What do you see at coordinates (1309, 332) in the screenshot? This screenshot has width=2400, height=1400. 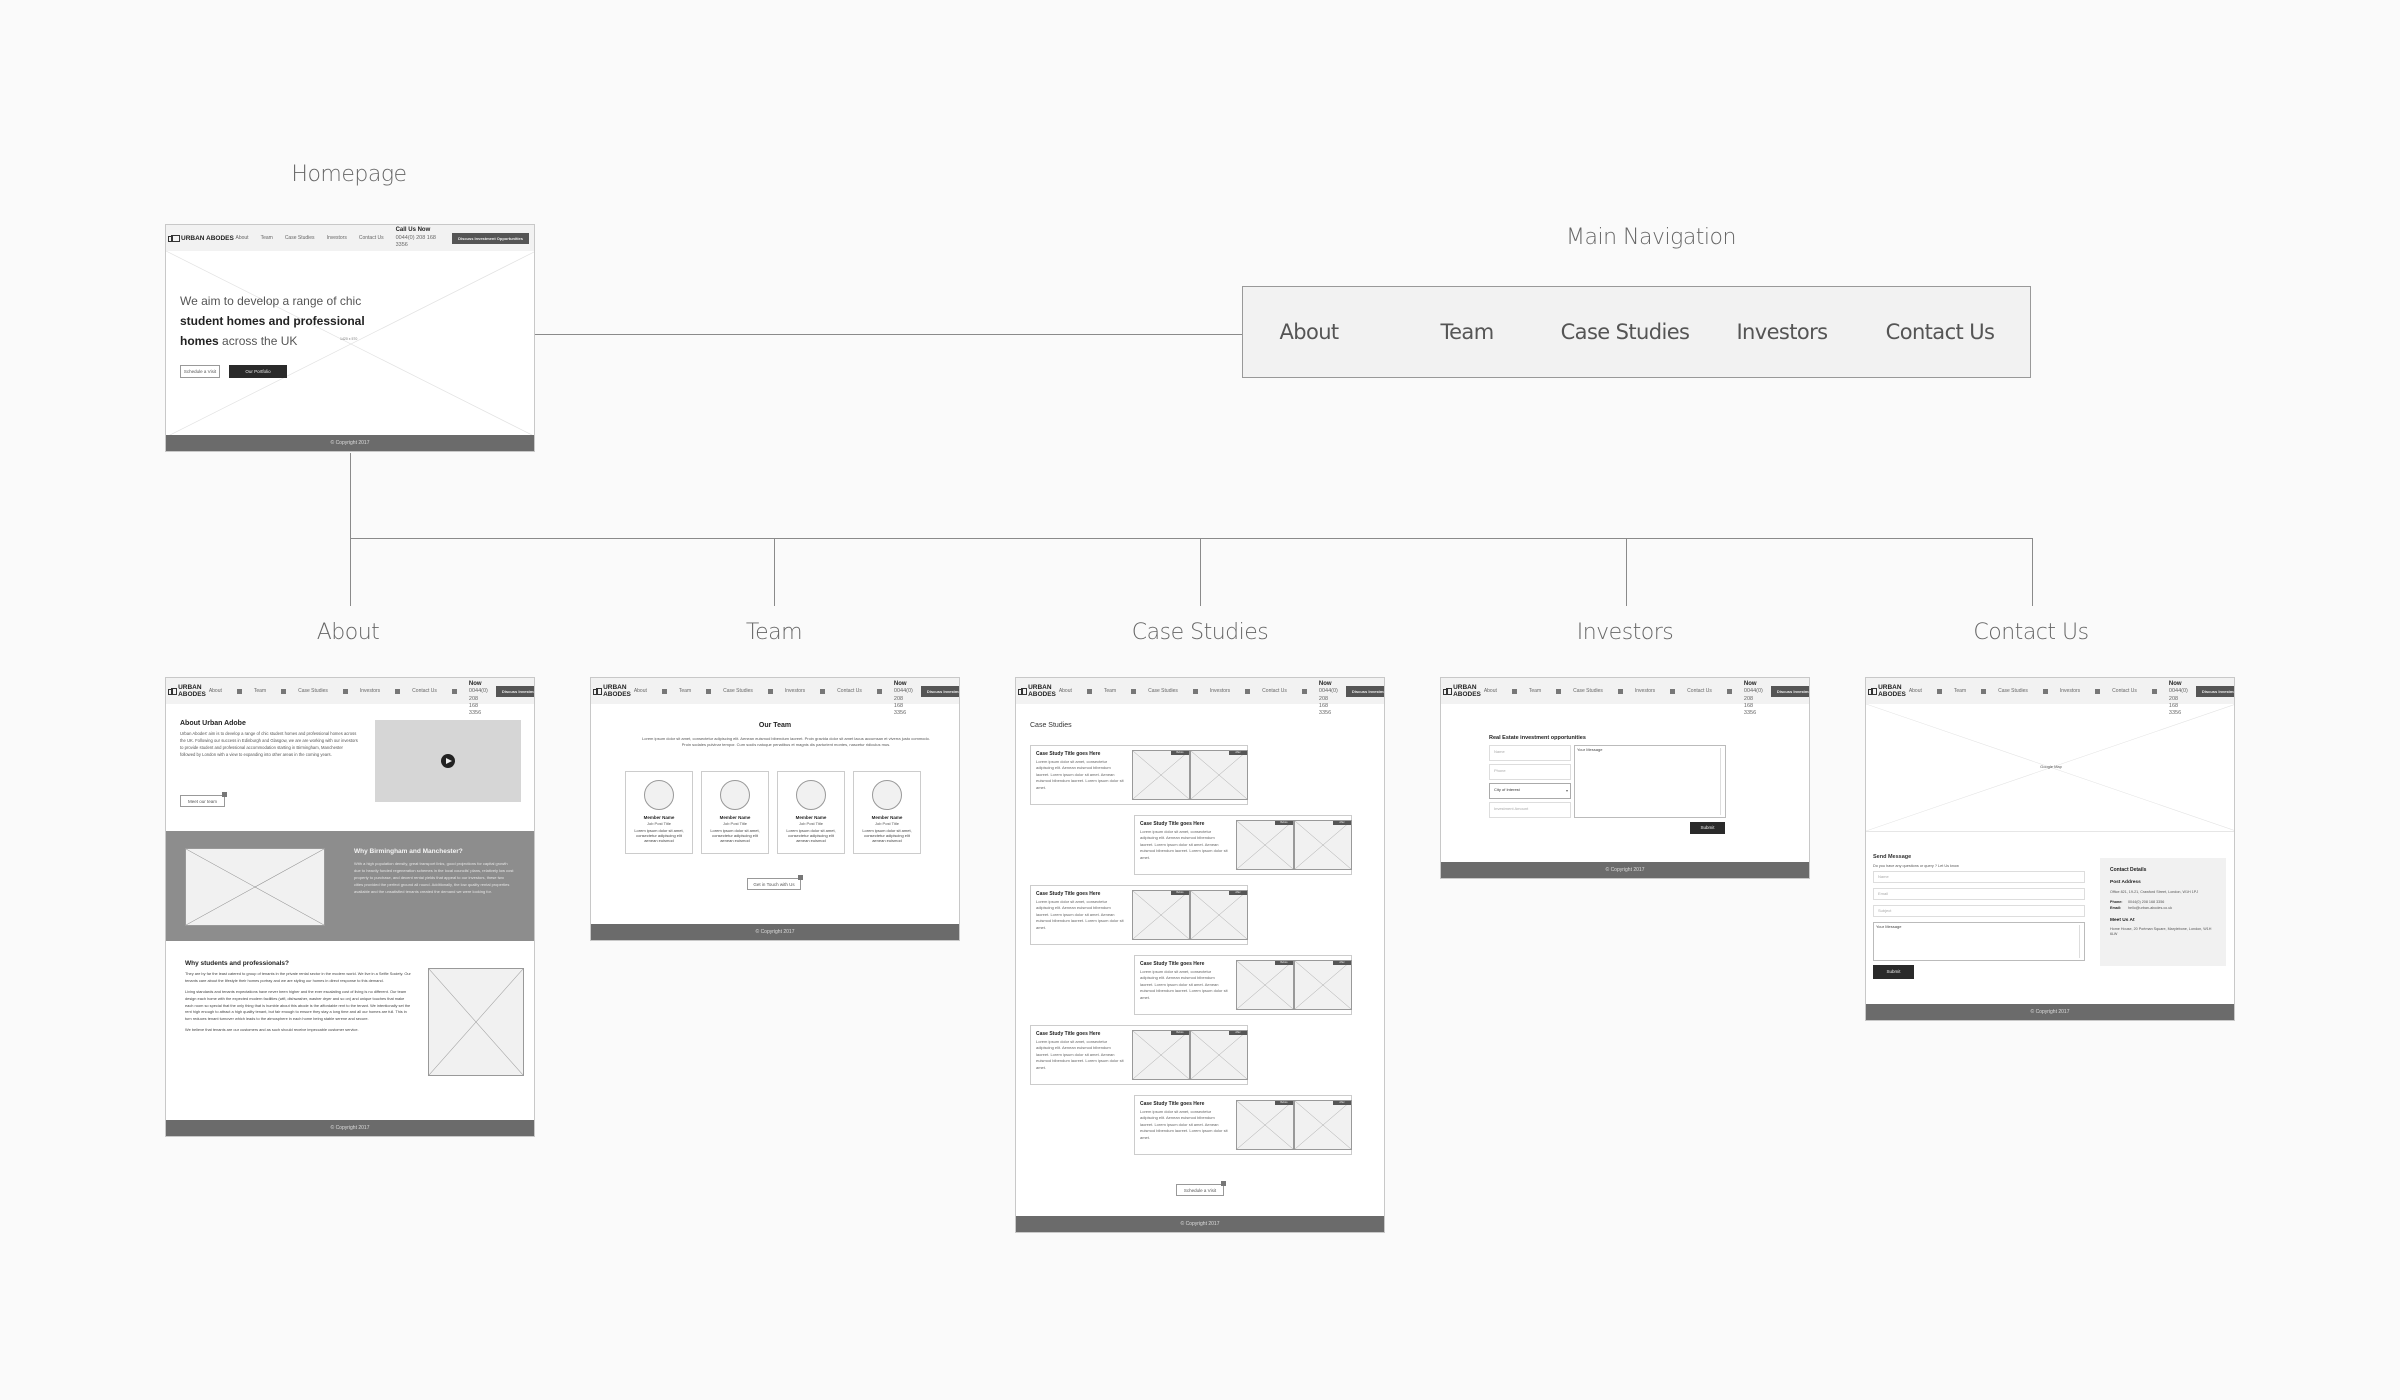 I see `main-nav-about: About` at bounding box center [1309, 332].